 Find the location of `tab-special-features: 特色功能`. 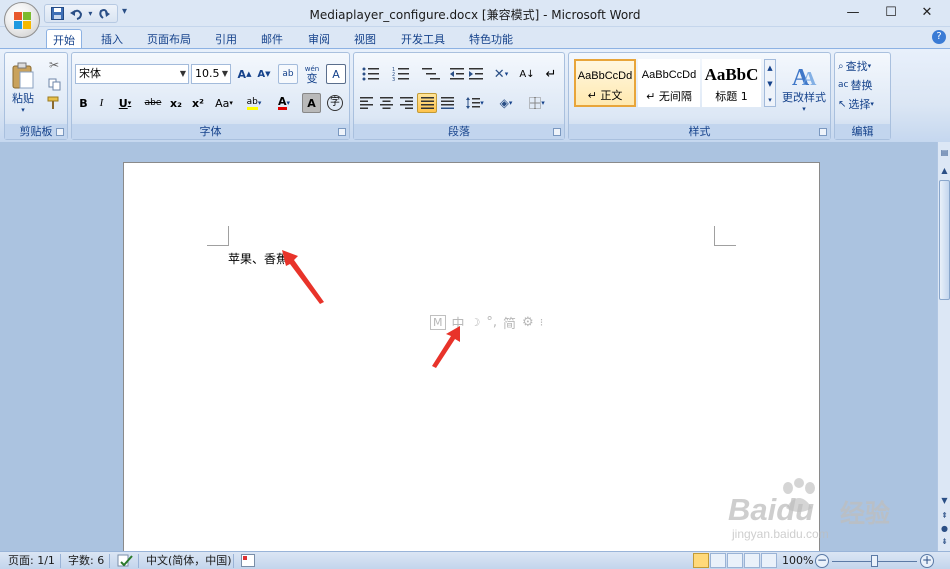

tab-special-features: 特色功能 is located at coordinates (491, 38).